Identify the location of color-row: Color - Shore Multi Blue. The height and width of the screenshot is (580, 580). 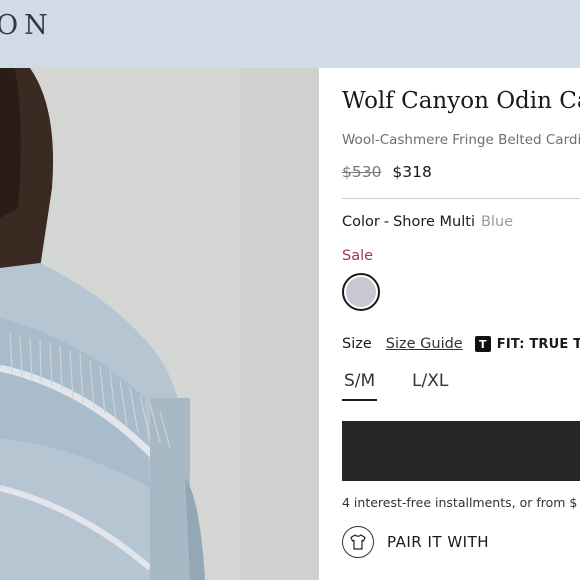
(427, 222).